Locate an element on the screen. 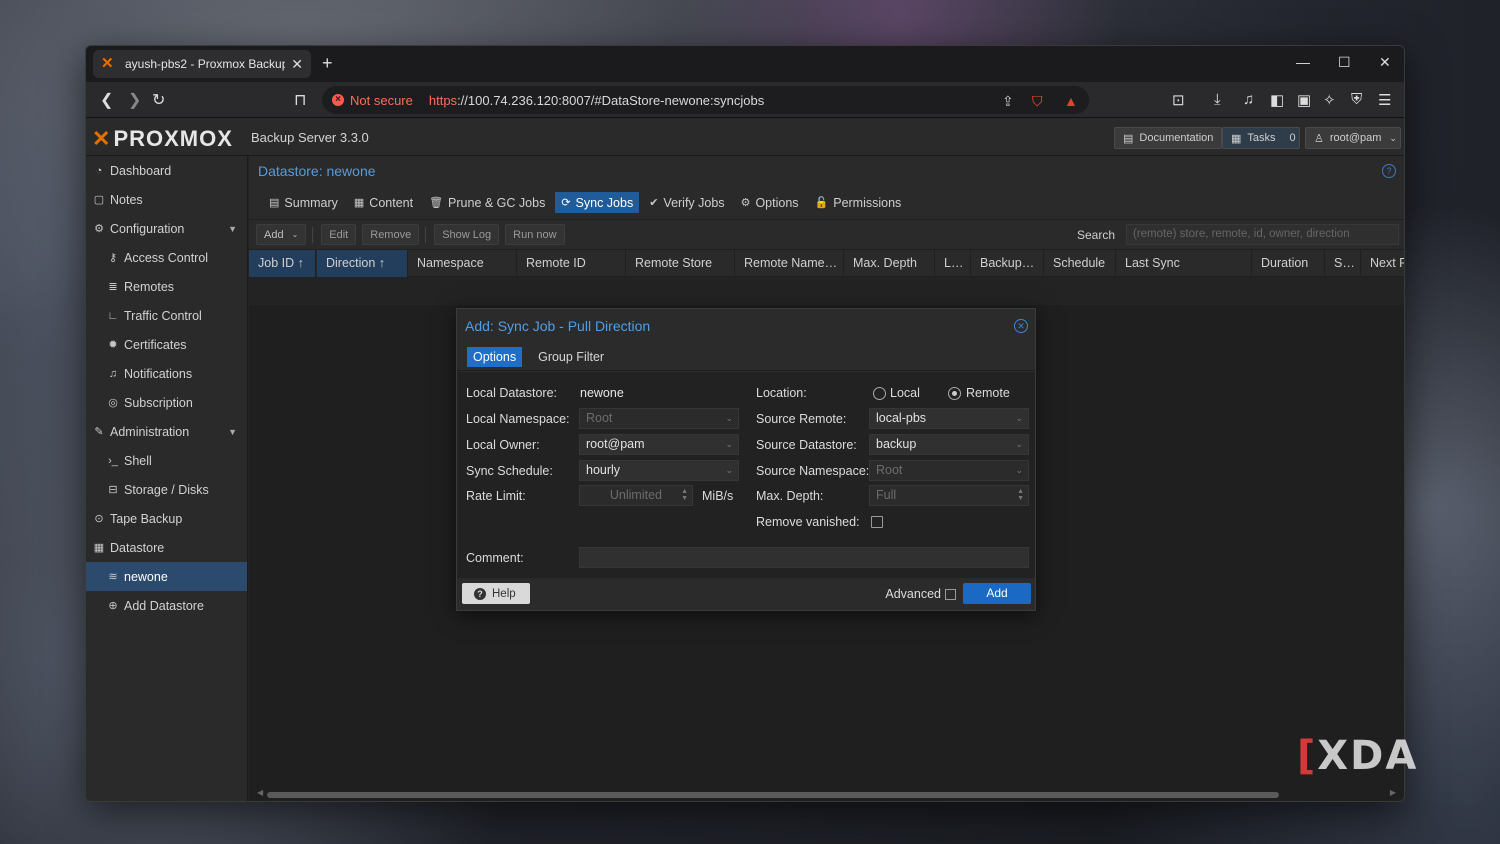  tab-options: ⚙ Options is located at coordinates (770, 202).